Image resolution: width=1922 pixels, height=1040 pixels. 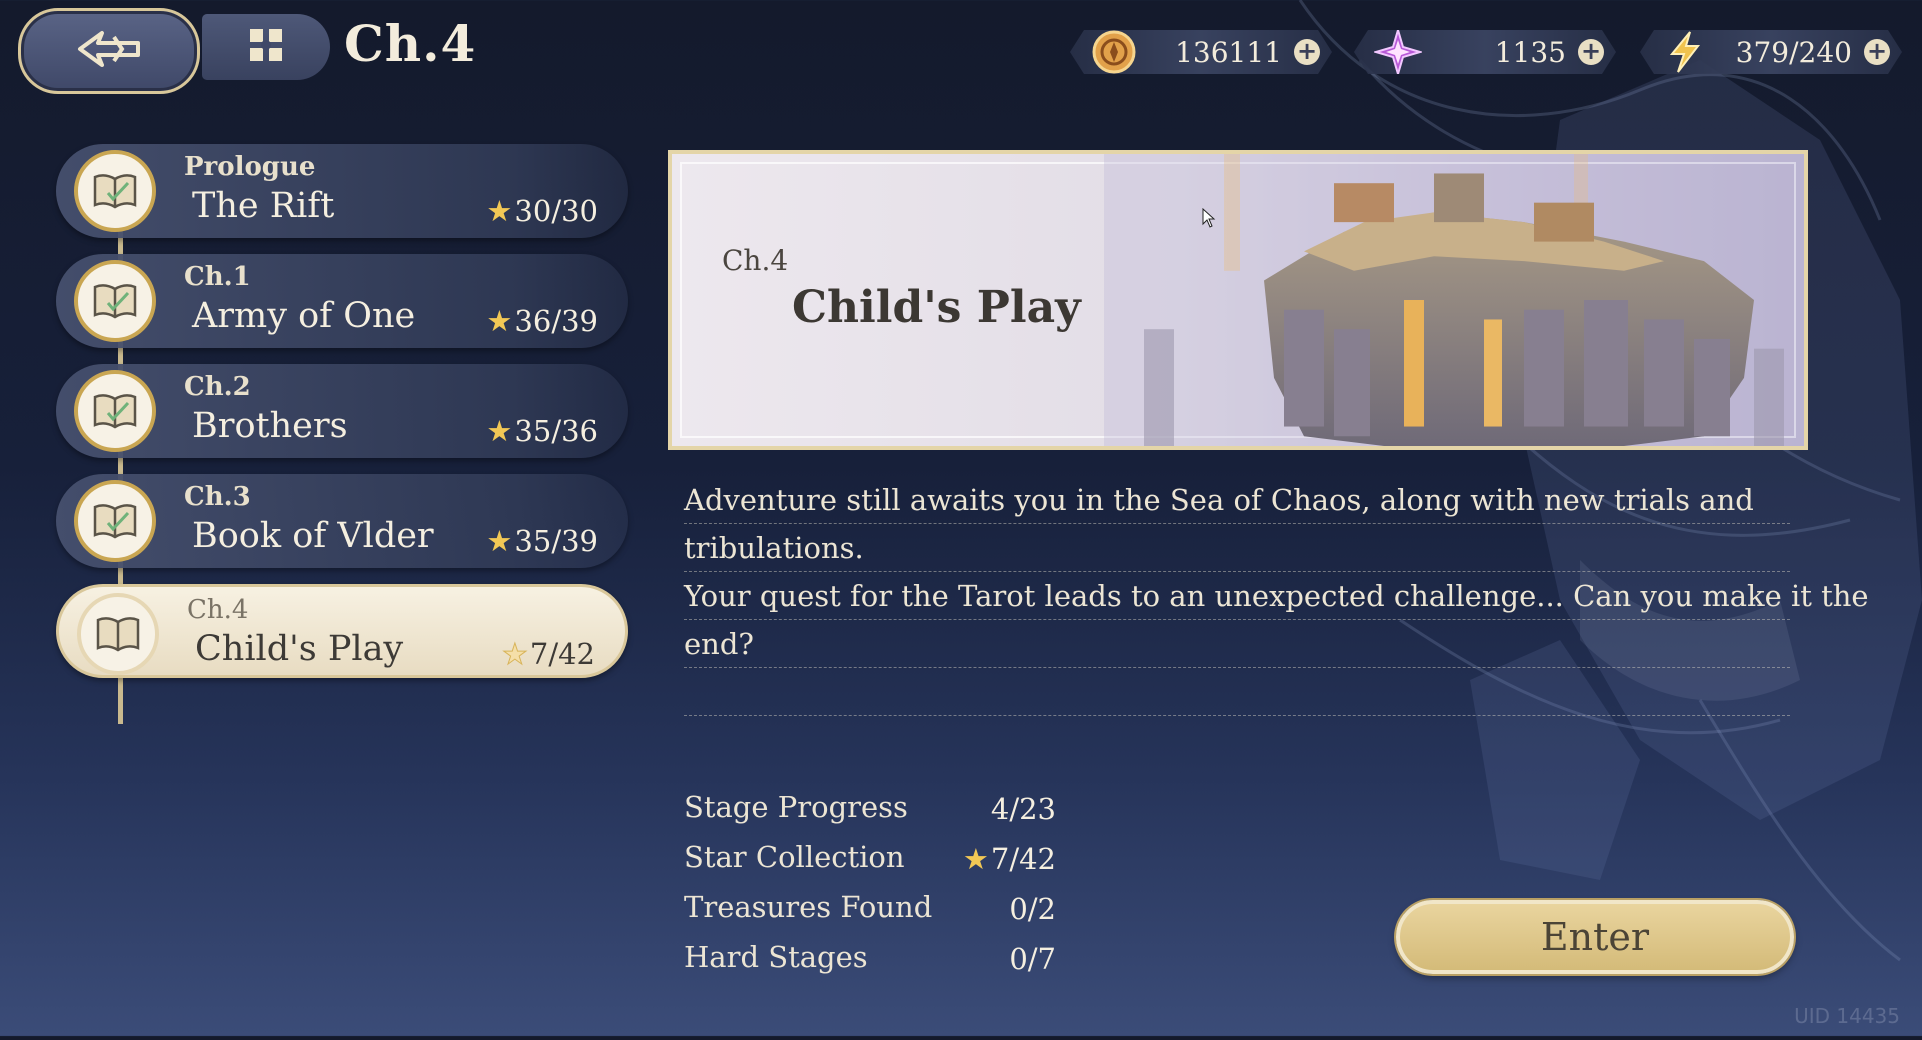 I want to click on stat-row: Hard Stages 0/7, so click(x=870, y=959).